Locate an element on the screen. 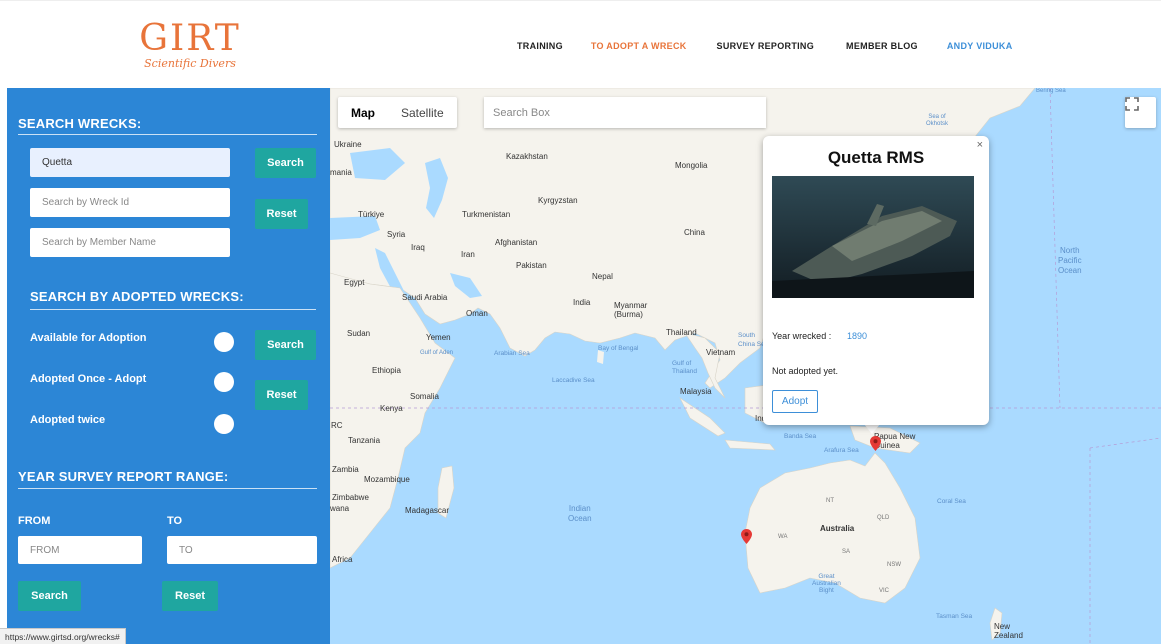 This screenshot has width=1161, height=644. label-turkmenistan: Turkmenistan is located at coordinates (486, 214).